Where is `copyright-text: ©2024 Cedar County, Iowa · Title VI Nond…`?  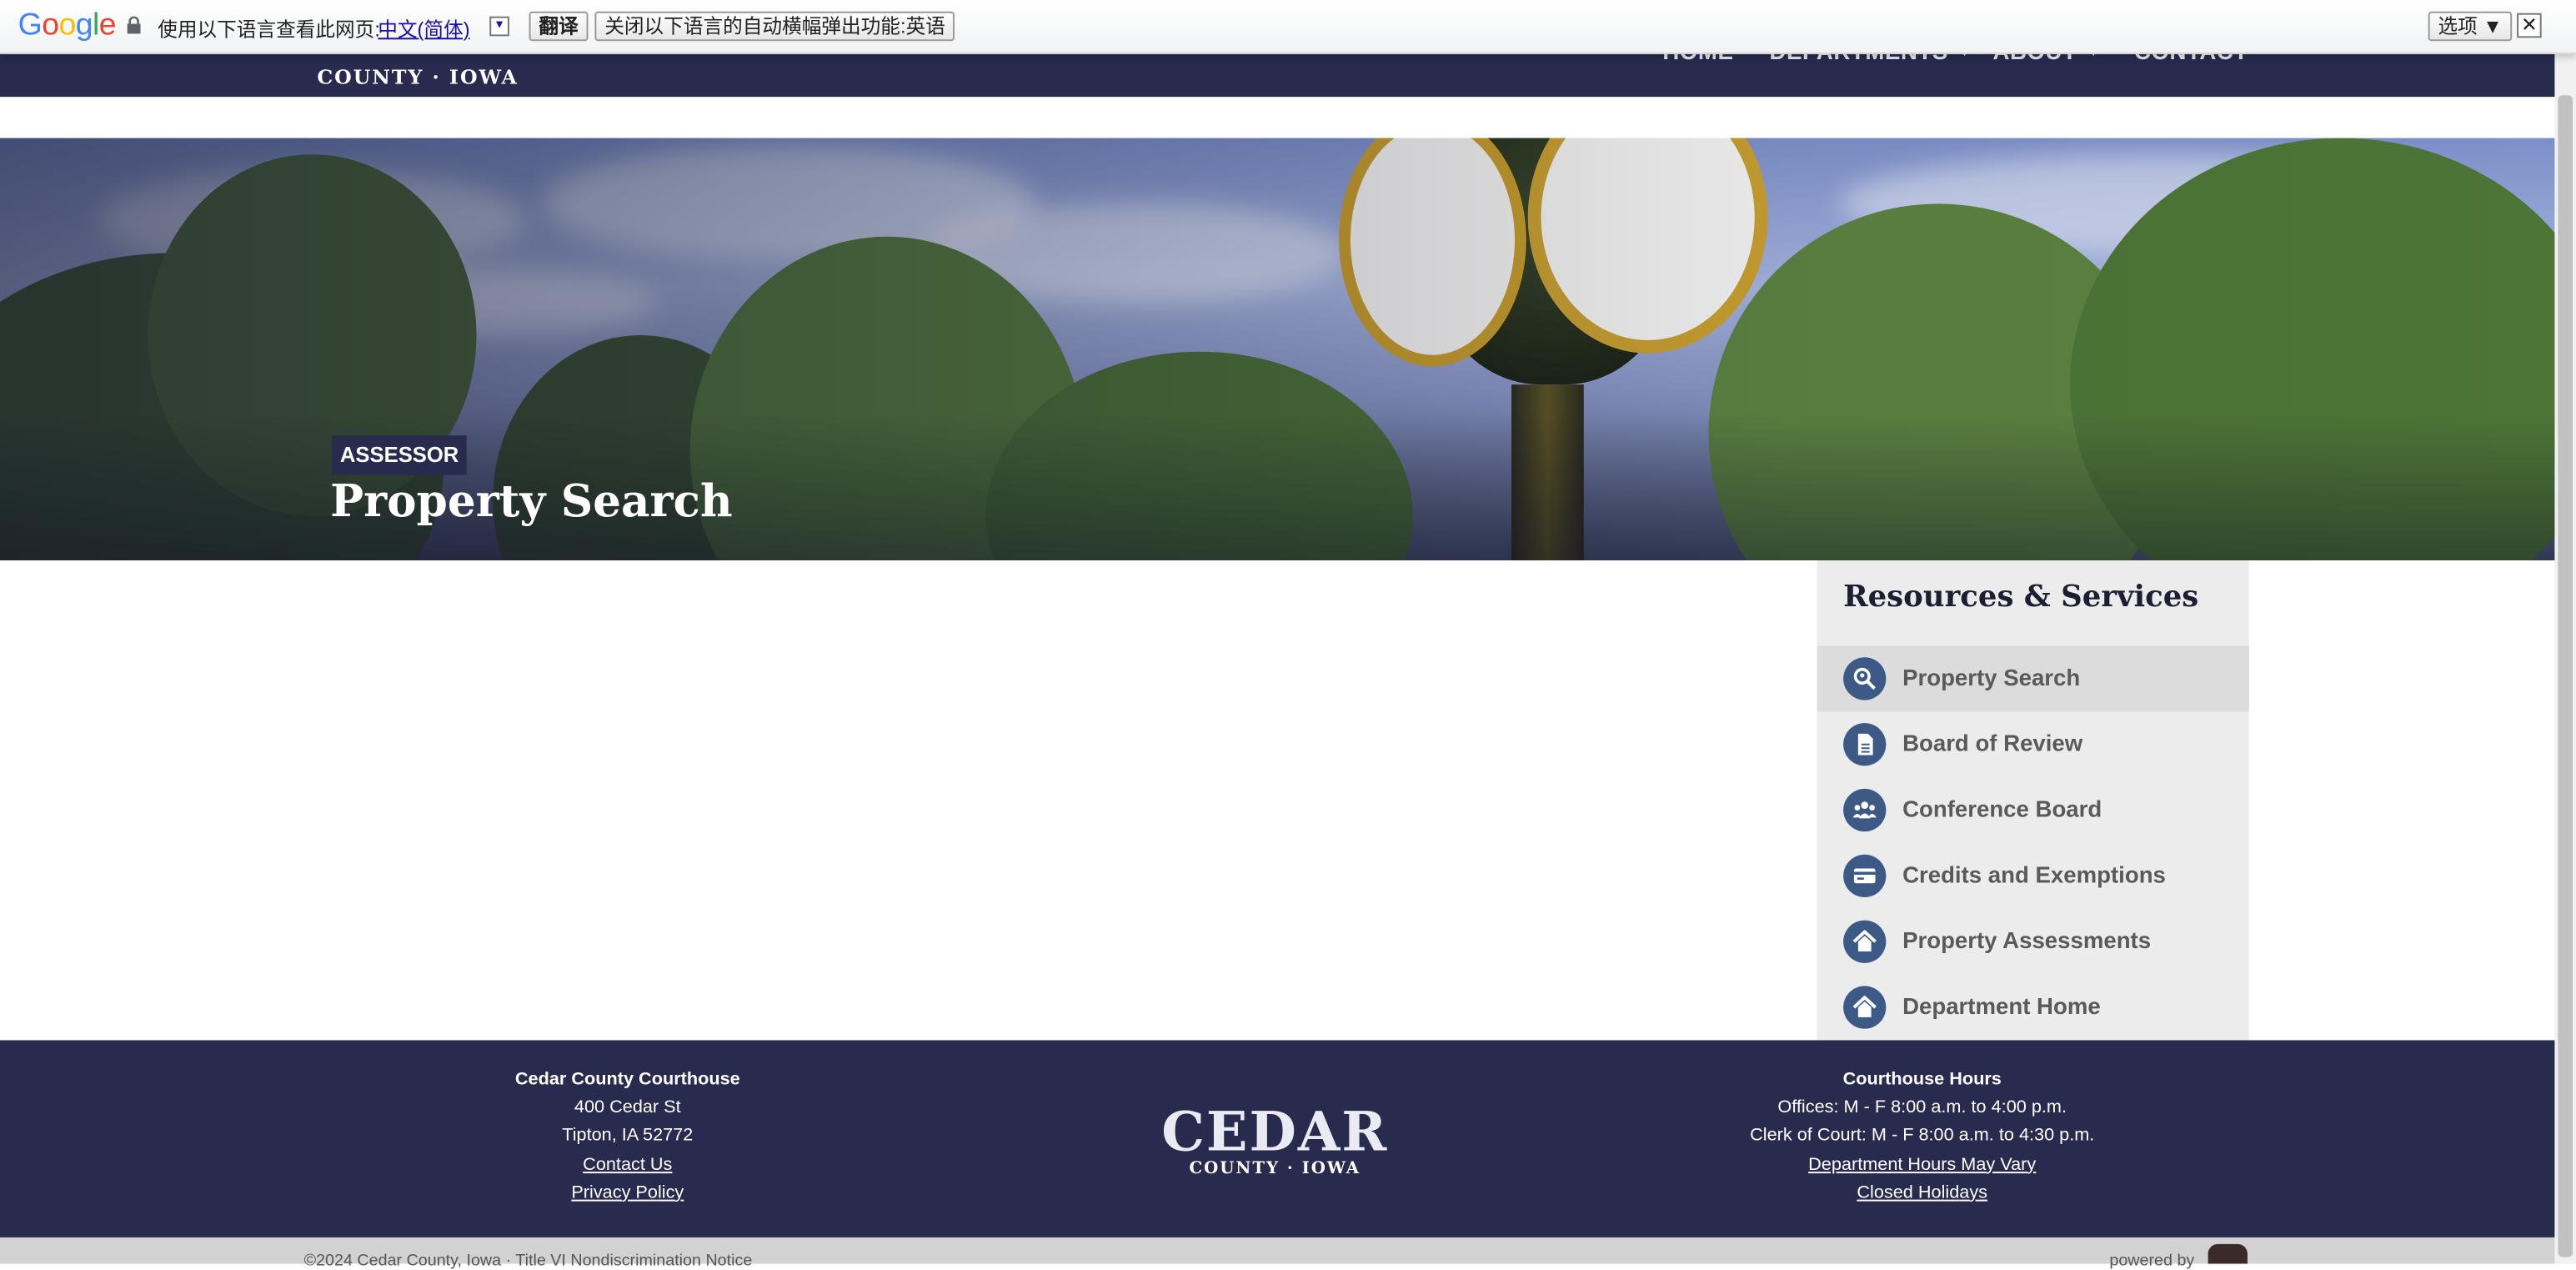 copyright-text: ©2024 Cedar County, Iowa · Title VI Nond… is located at coordinates (528, 1261).